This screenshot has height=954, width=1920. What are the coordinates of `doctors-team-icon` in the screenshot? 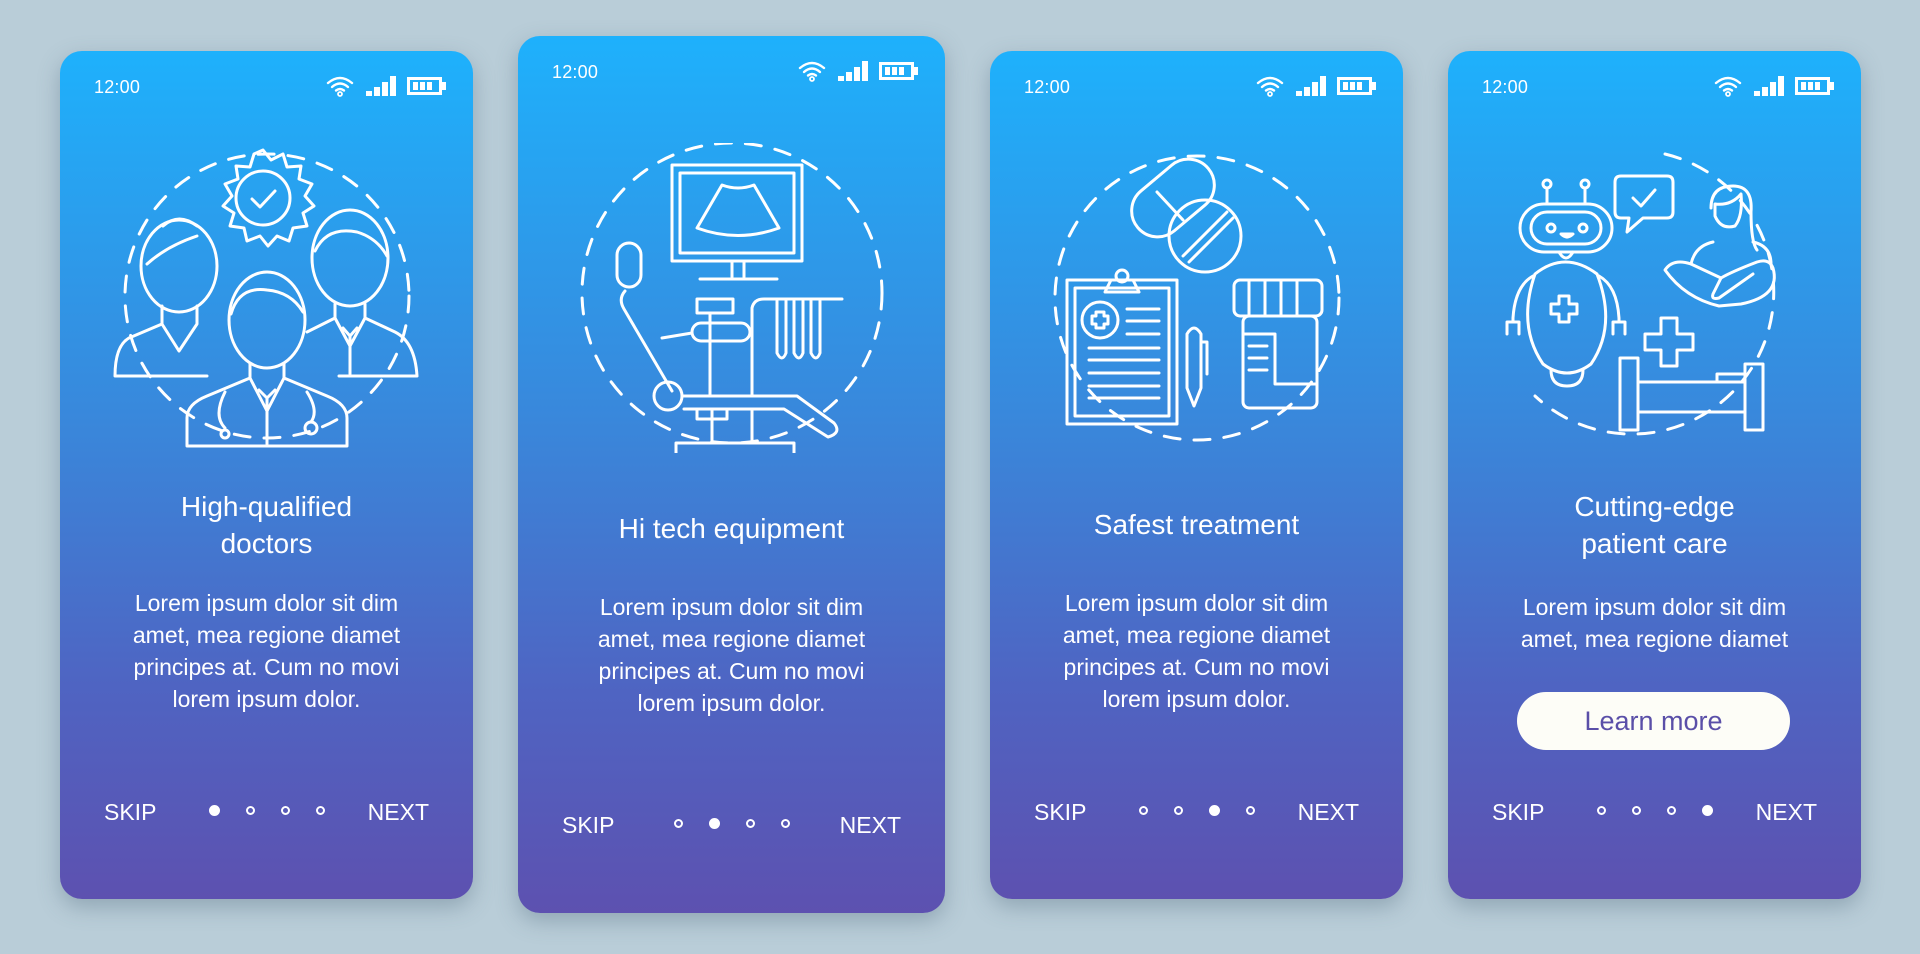 It's located at (267, 301).